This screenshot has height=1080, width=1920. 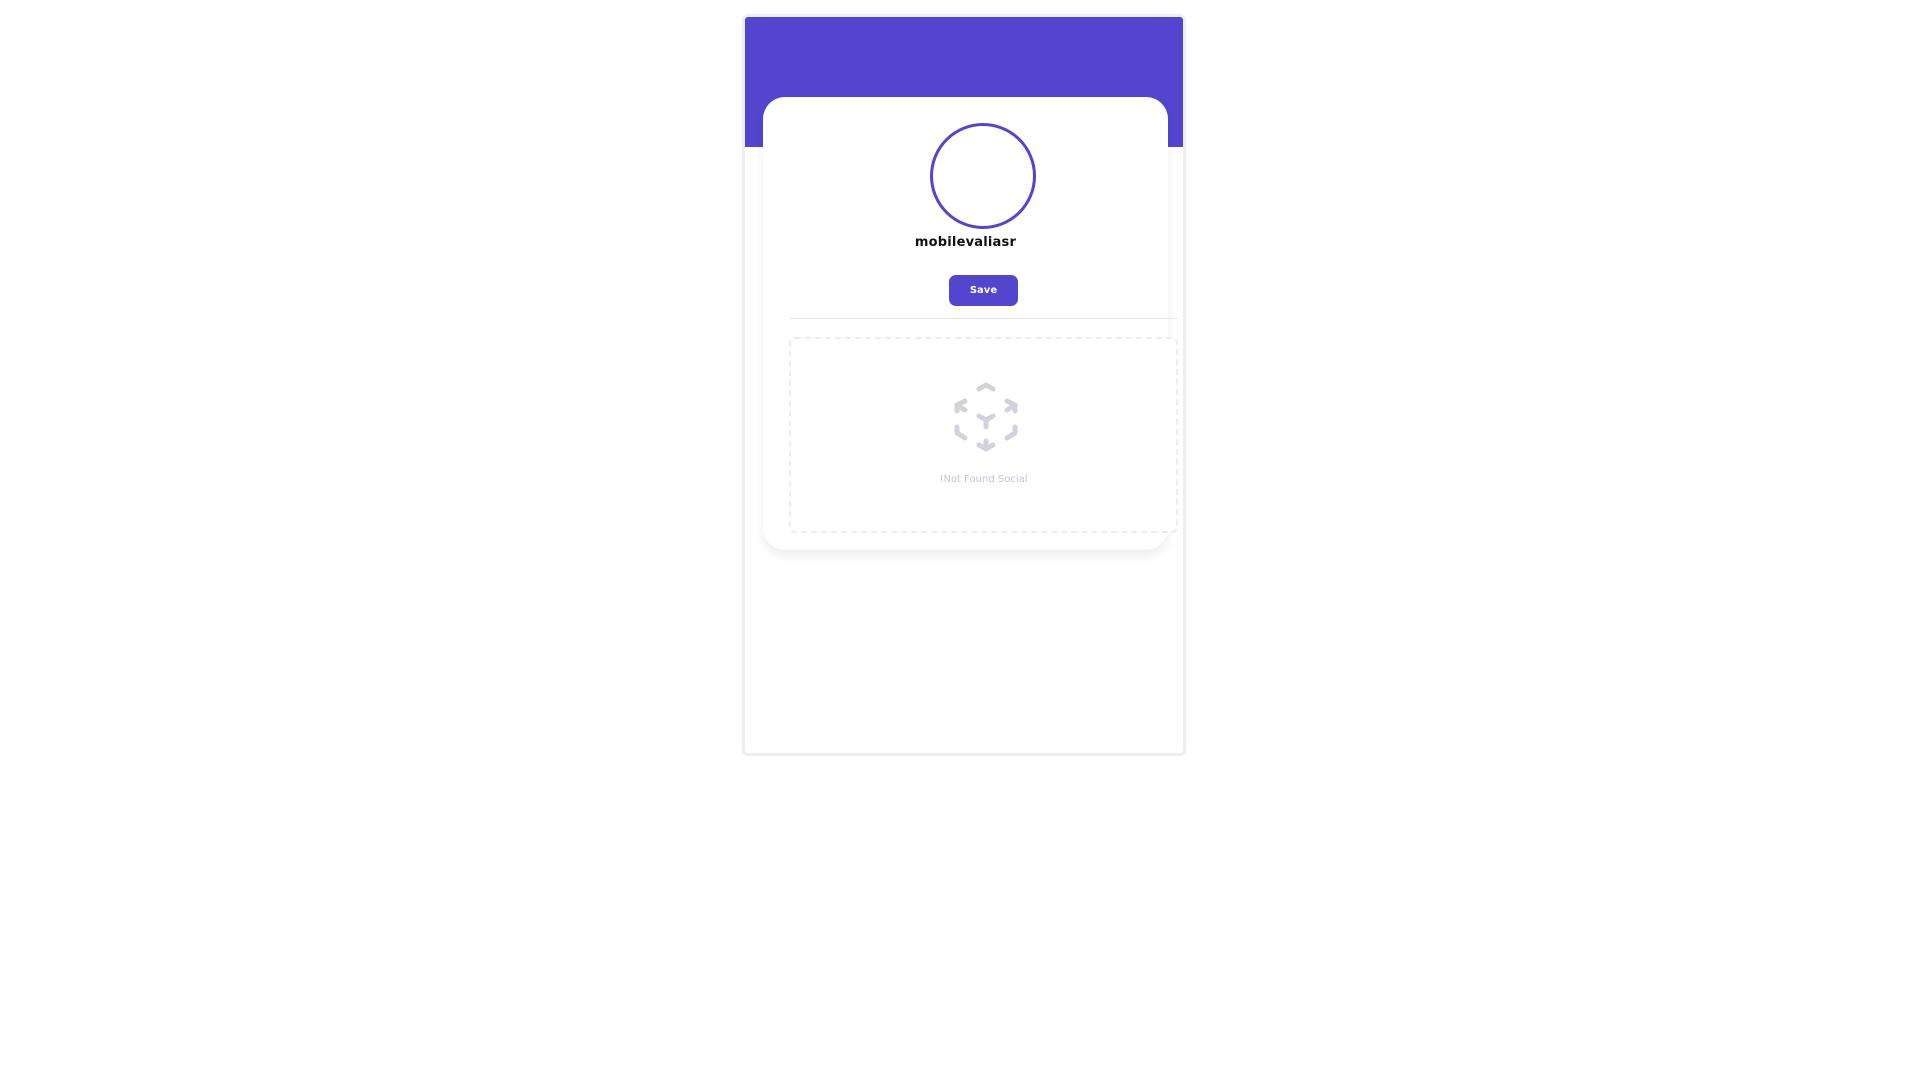 I want to click on profile-card: mobilevaliasr Save !Not Found Social, so click(x=970, y=323).